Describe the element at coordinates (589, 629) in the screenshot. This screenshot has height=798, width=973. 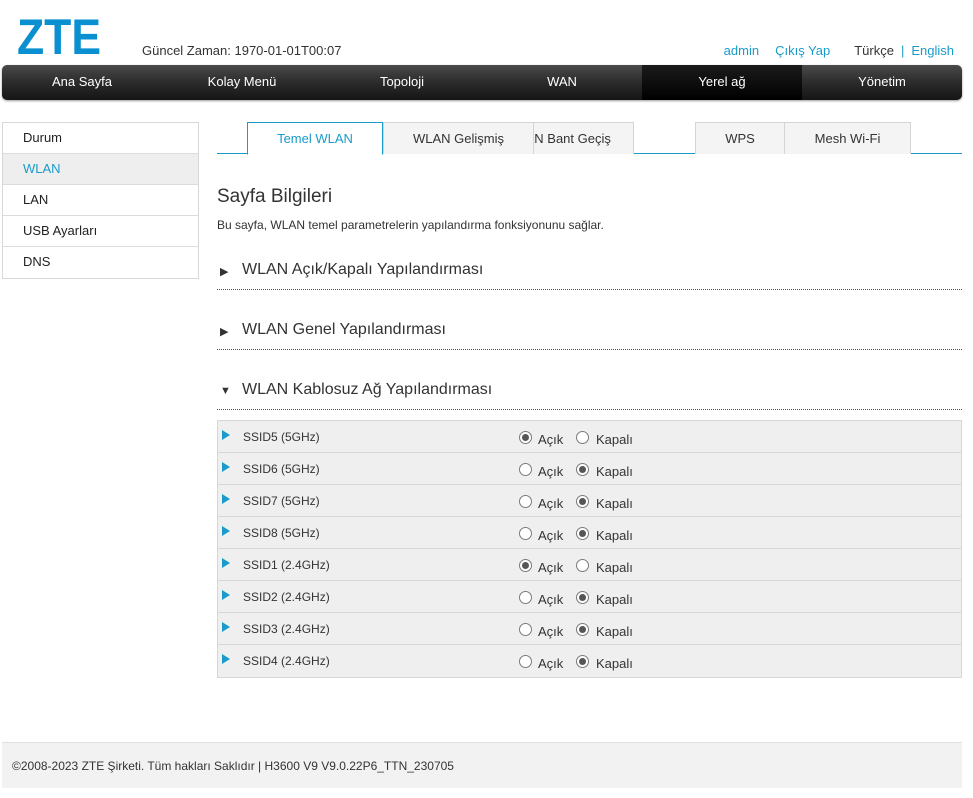
I see `ssid-row: SSID3 (2.4GHz) Açık Kapalı` at that location.